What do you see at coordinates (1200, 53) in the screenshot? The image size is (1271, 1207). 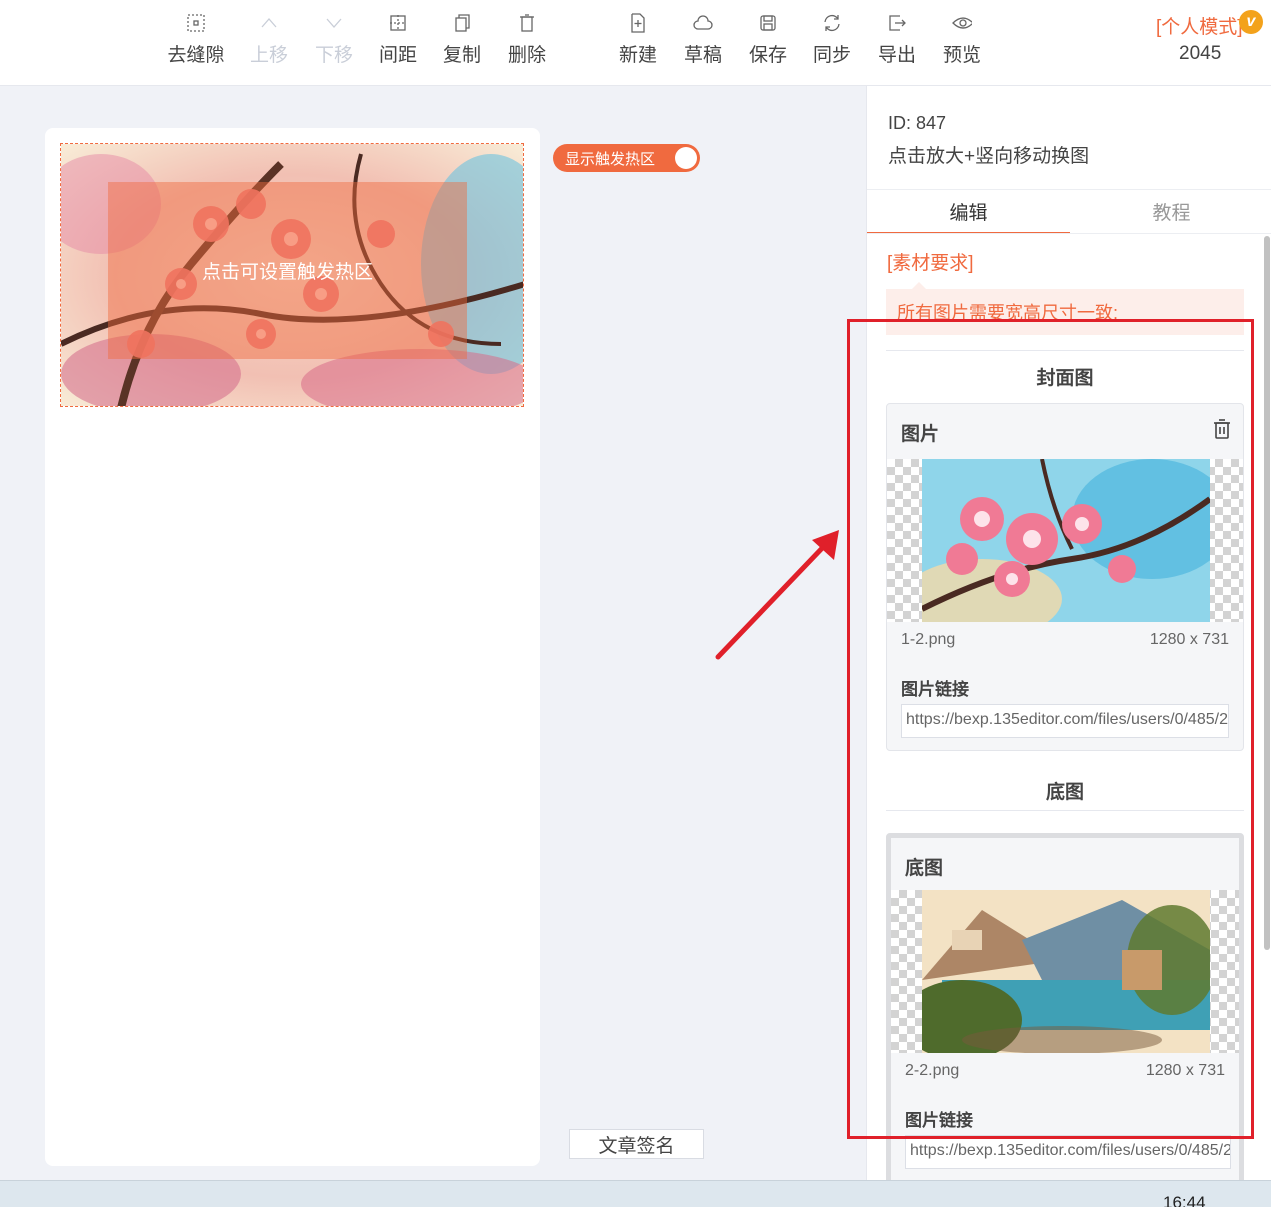 I see `count-value: 2045` at bounding box center [1200, 53].